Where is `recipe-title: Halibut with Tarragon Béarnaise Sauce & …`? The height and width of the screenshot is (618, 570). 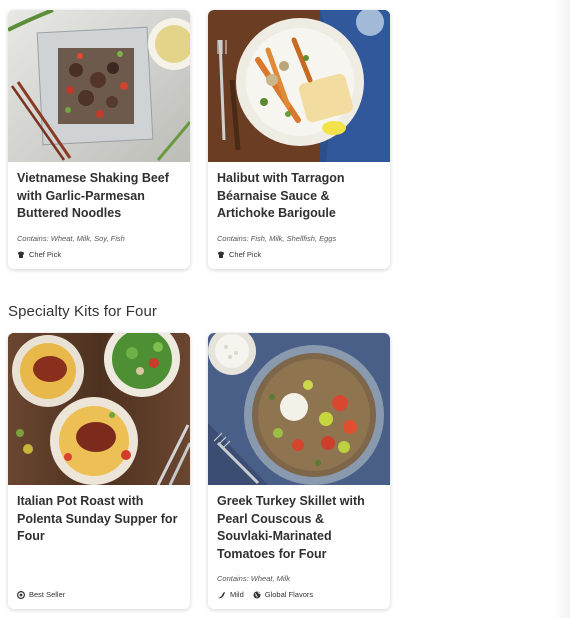
recipe-title: Halibut with Tarragon Béarnaise Sauce & … is located at coordinates (299, 196).